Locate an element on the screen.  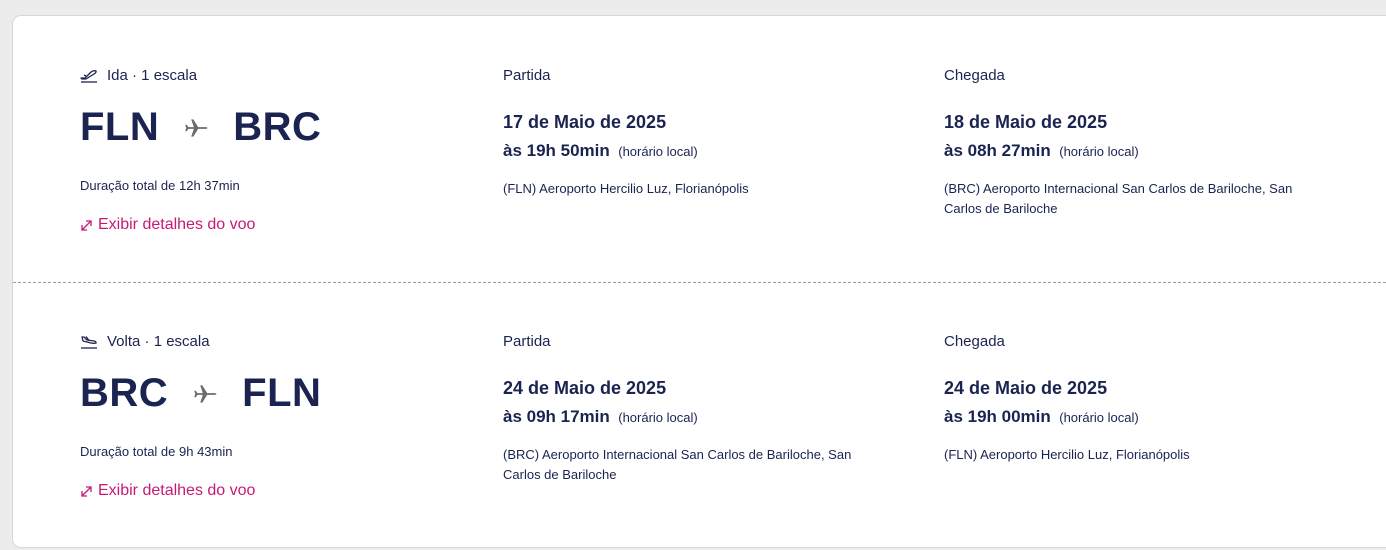
return-duration: Duração total de 9h 43min is located at coordinates (156, 451).